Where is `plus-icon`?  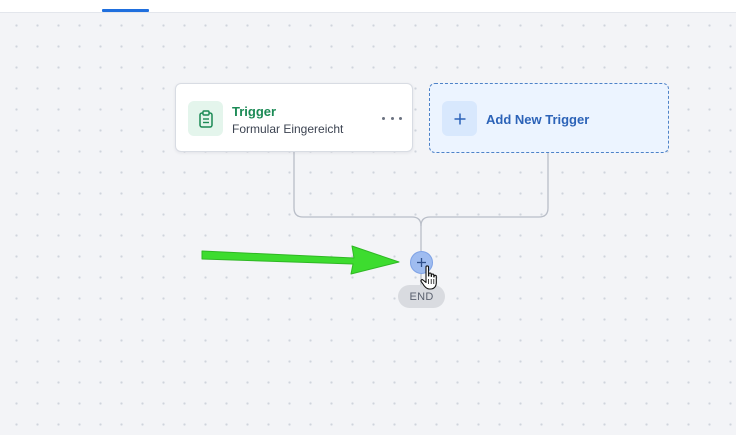 plus-icon is located at coordinates (459, 118).